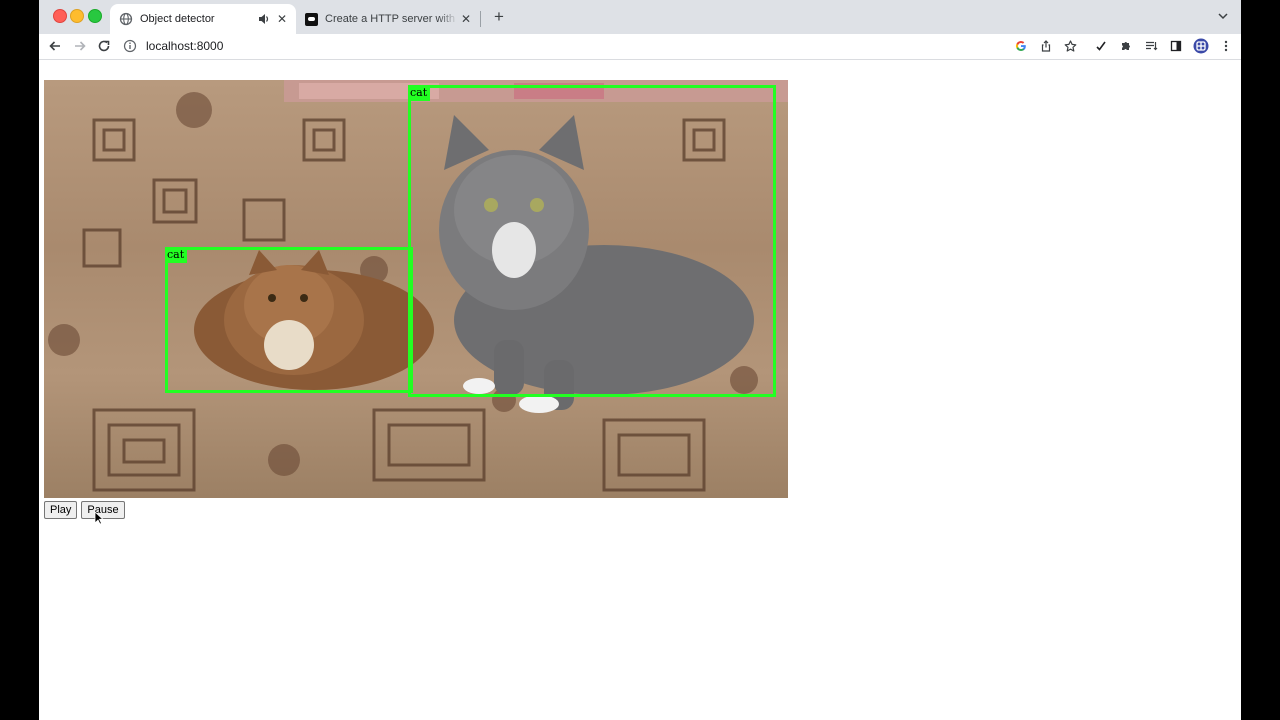  I want to click on reload-icon, so click(104, 46).